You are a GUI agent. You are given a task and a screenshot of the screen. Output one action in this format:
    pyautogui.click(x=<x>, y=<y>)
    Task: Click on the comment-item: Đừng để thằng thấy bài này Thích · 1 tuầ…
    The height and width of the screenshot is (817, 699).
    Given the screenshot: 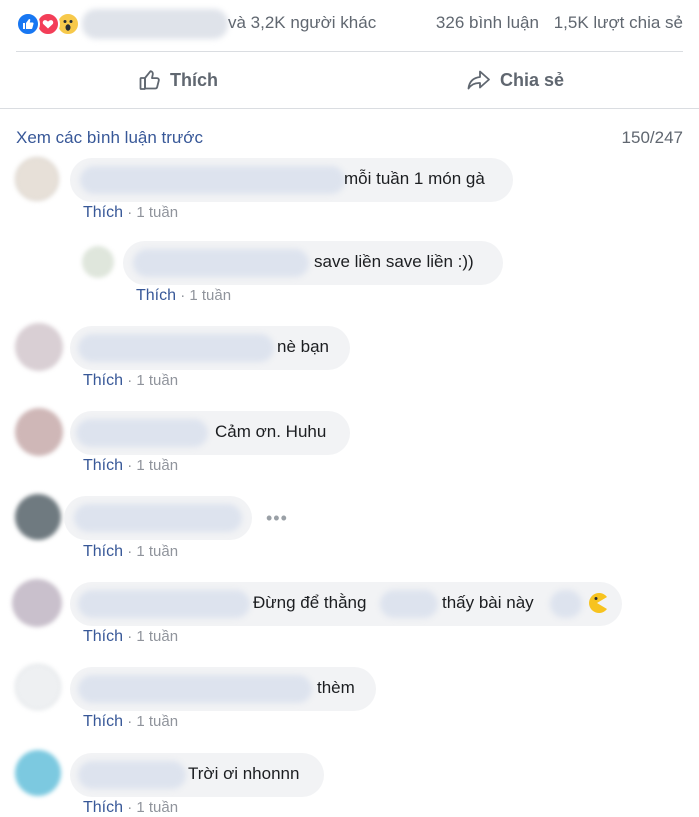 What is the action you would take?
    pyautogui.click(x=349, y=617)
    